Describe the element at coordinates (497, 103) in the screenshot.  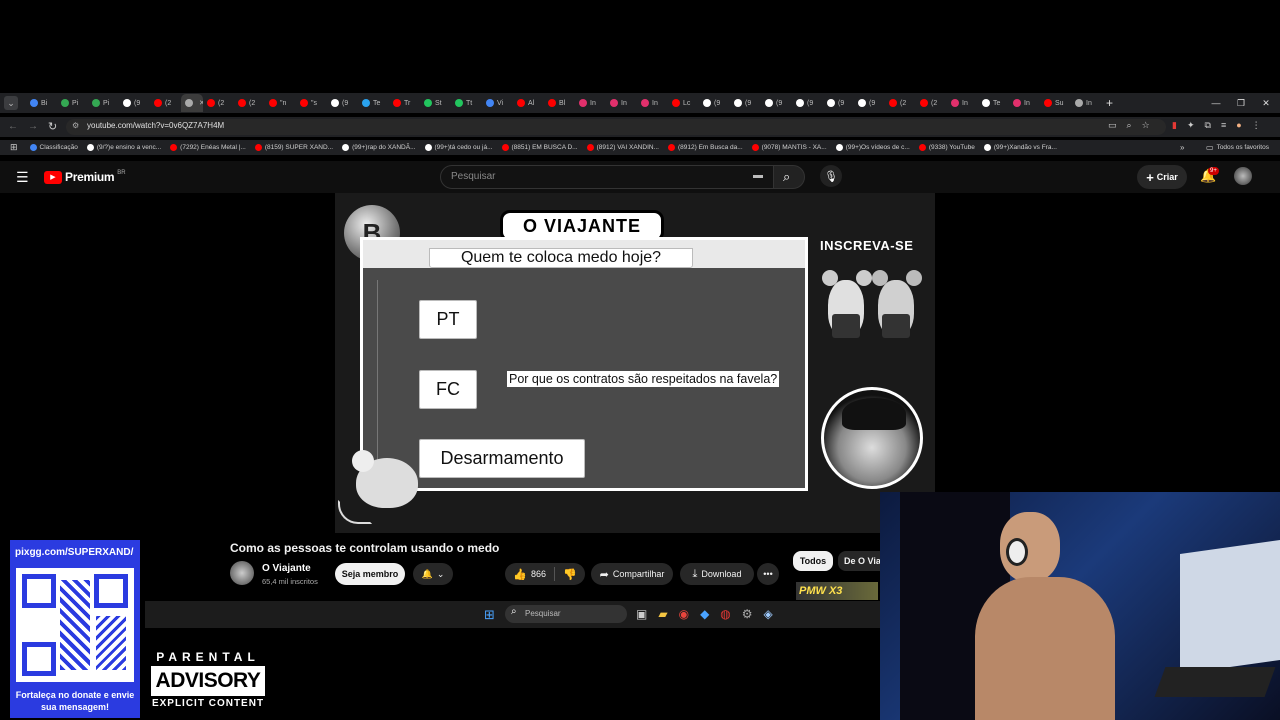
I see `browser-tab: Vi` at that location.